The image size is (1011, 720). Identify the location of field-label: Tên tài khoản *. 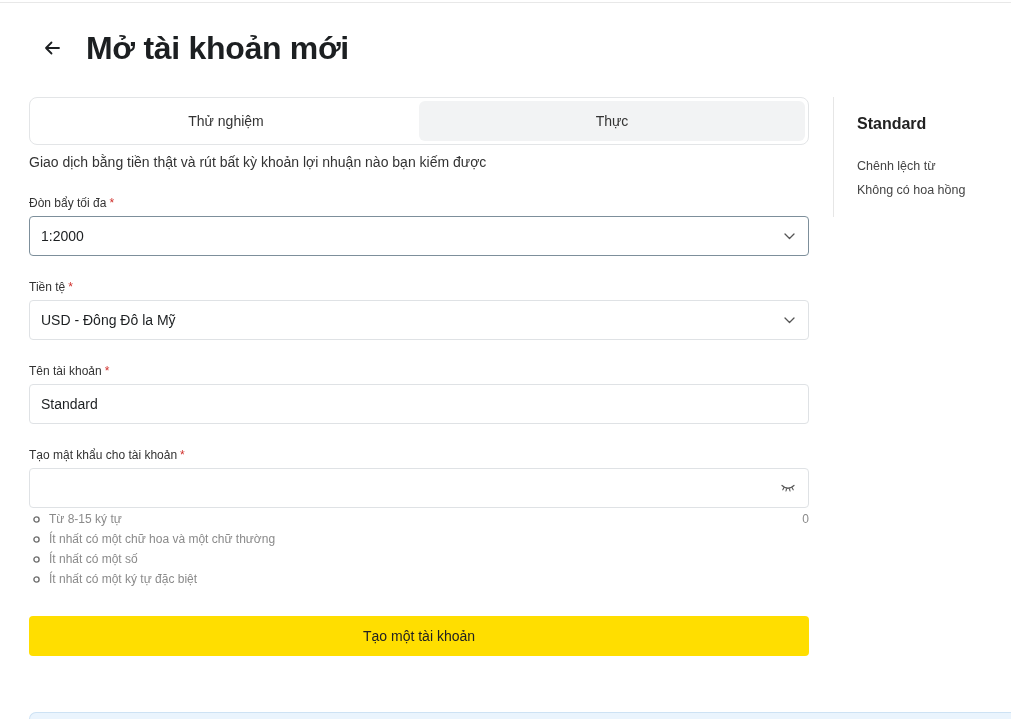
(70, 371).